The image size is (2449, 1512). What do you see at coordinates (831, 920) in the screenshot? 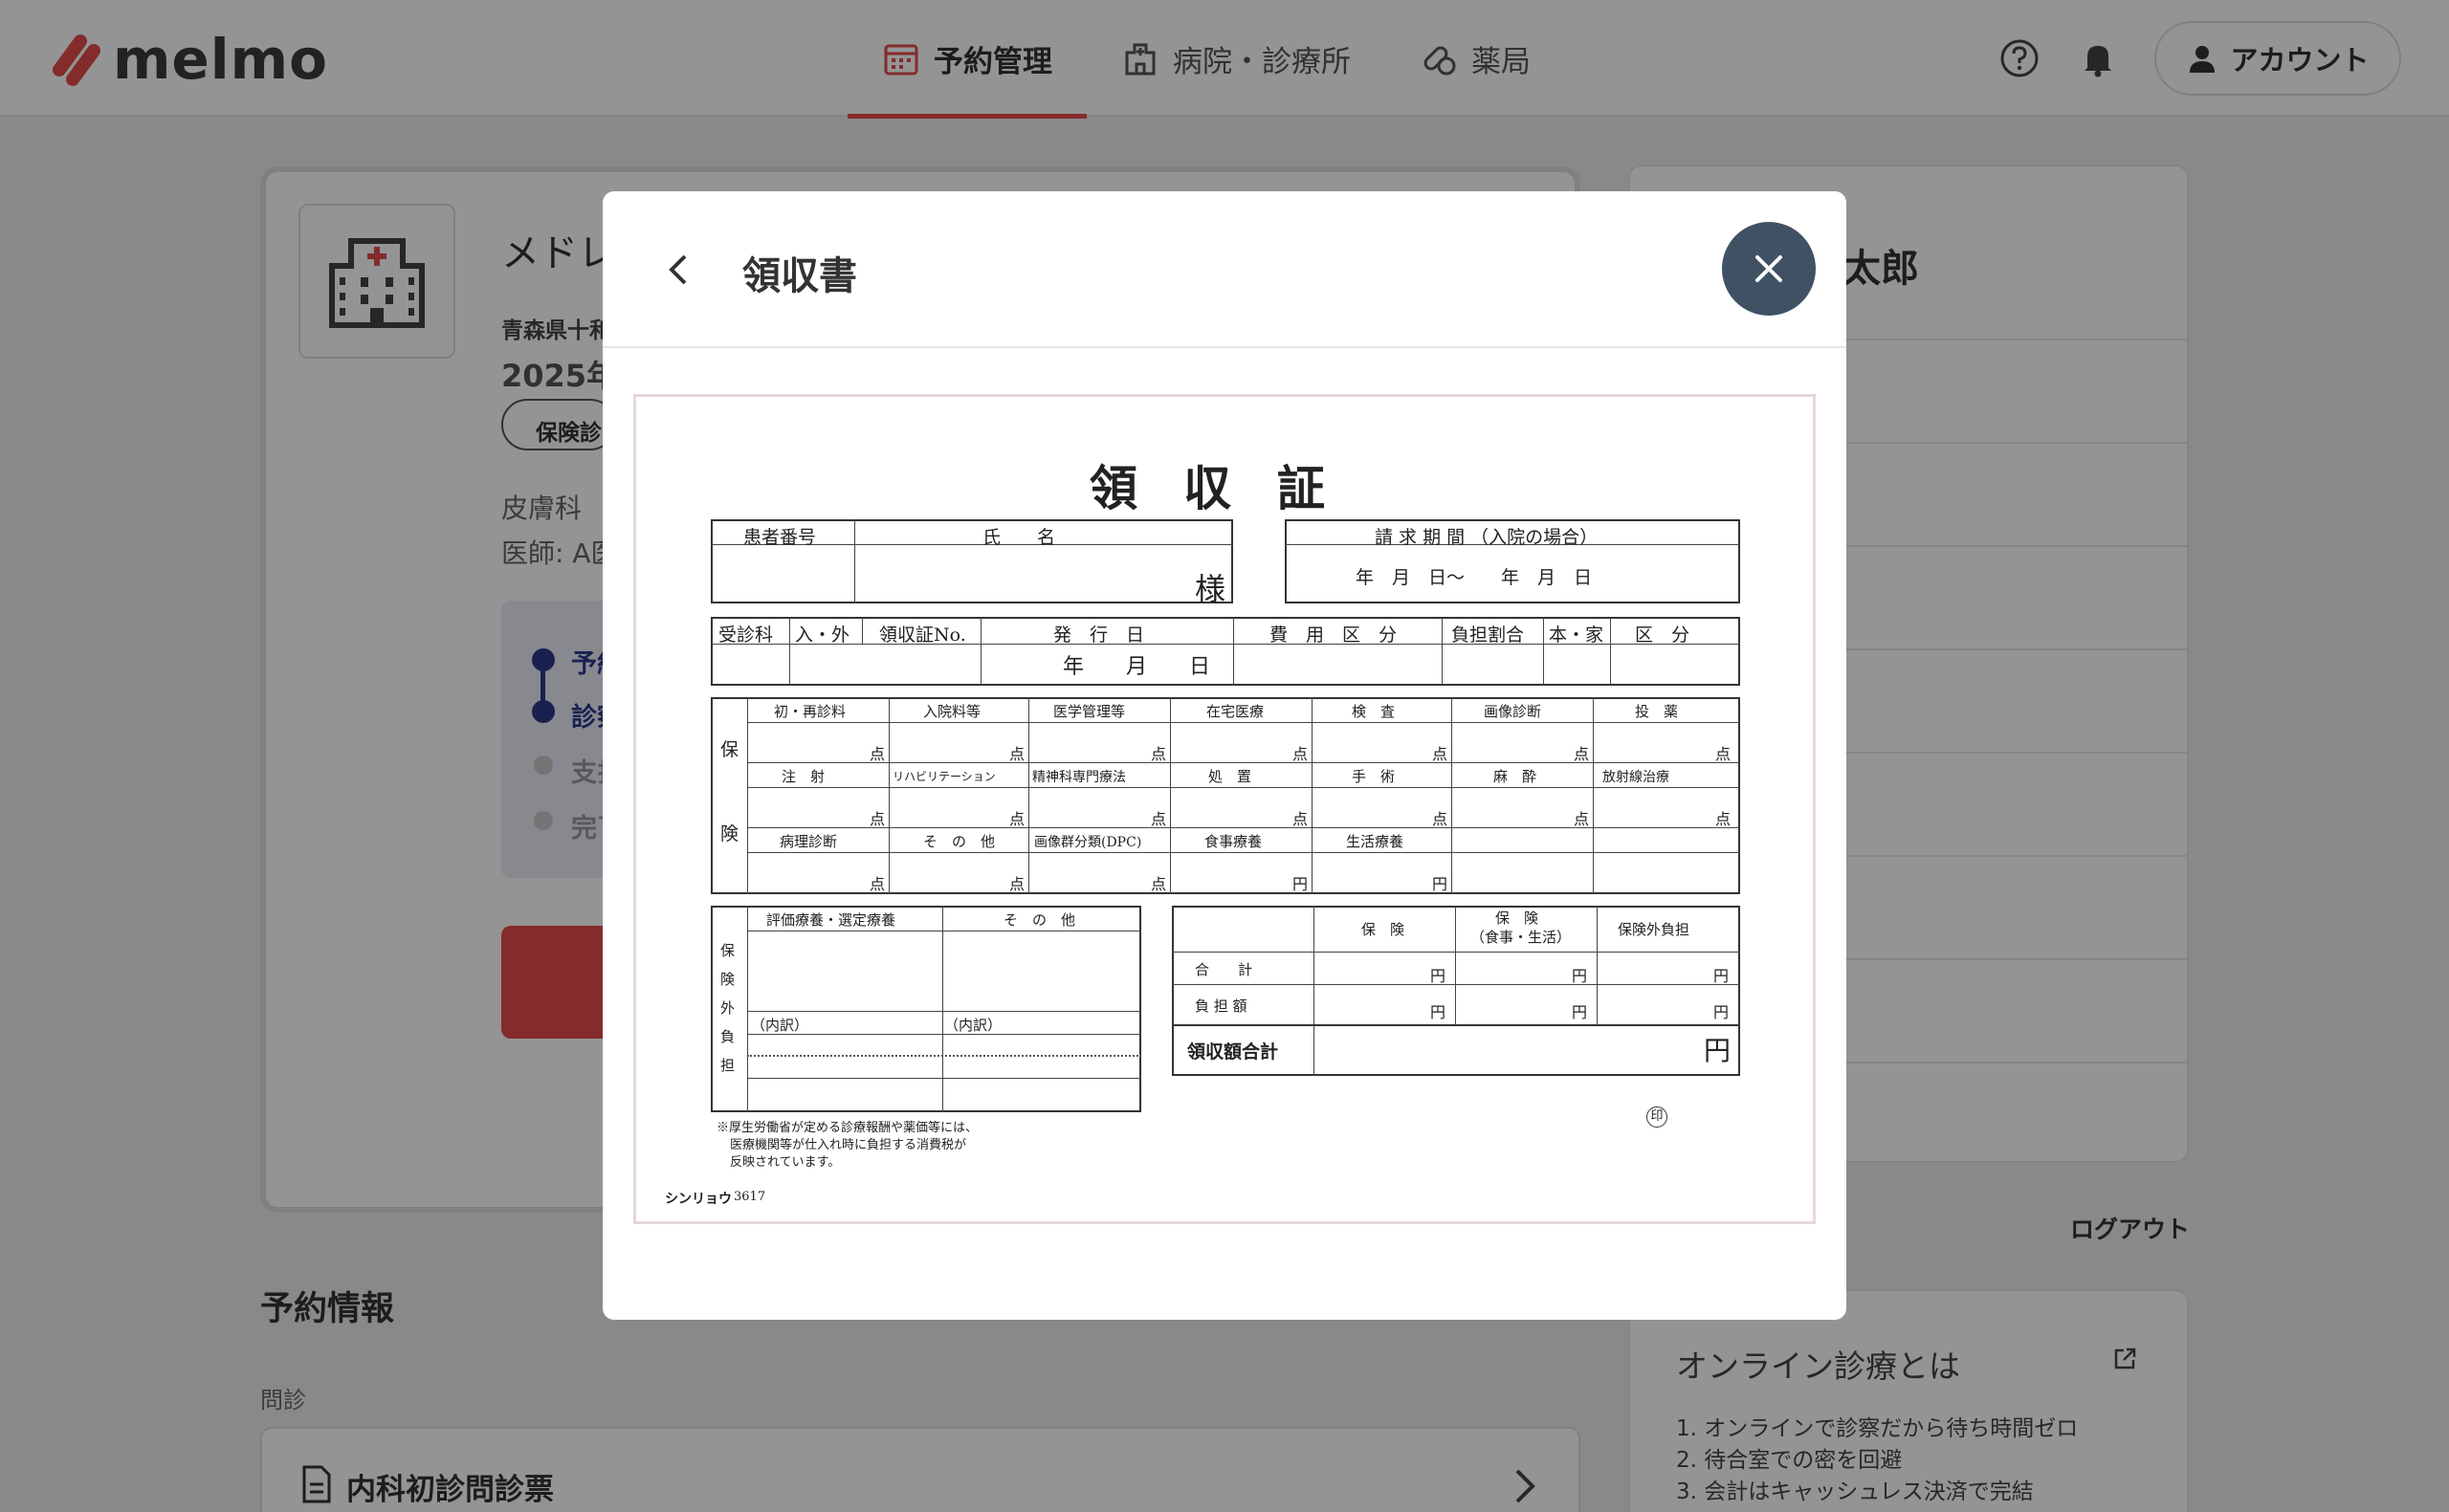
I see `out-of-ins-header: 評価療養・選定療養` at bounding box center [831, 920].